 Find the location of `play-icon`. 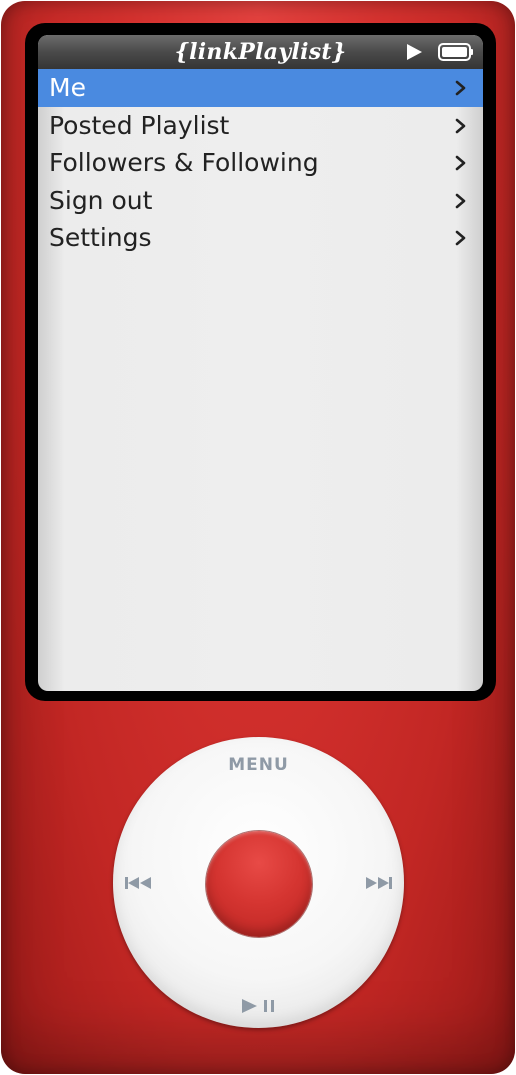

play-icon is located at coordinates (414, 52).